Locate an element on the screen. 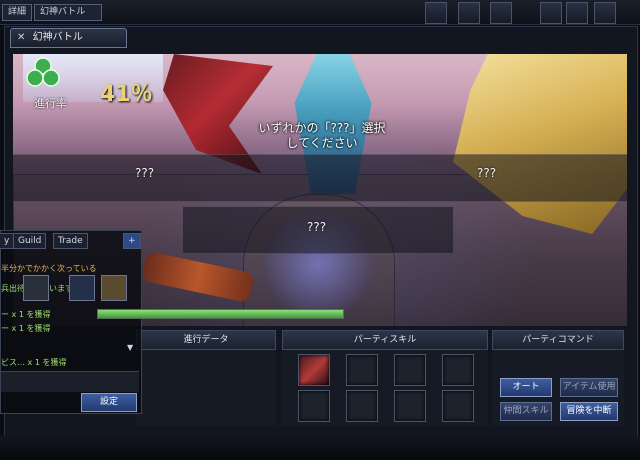 Image resolution: width=640 pixels, height=460 pixels. progress-bar is located at coordinates (220, 314).